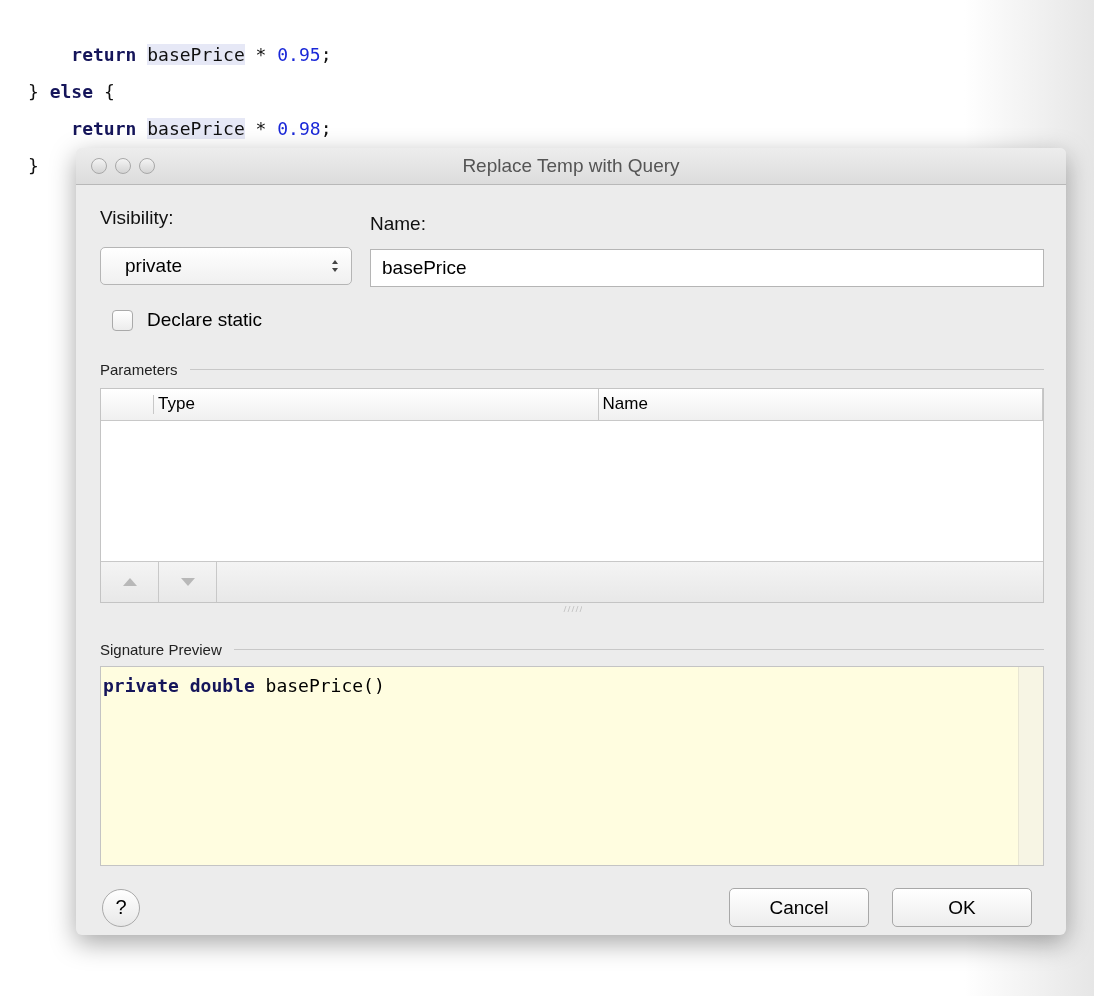 Image resolution: width=1094 pixels, height=996 pixels. I want to click on resize-grip-icon, so click(572, 609).